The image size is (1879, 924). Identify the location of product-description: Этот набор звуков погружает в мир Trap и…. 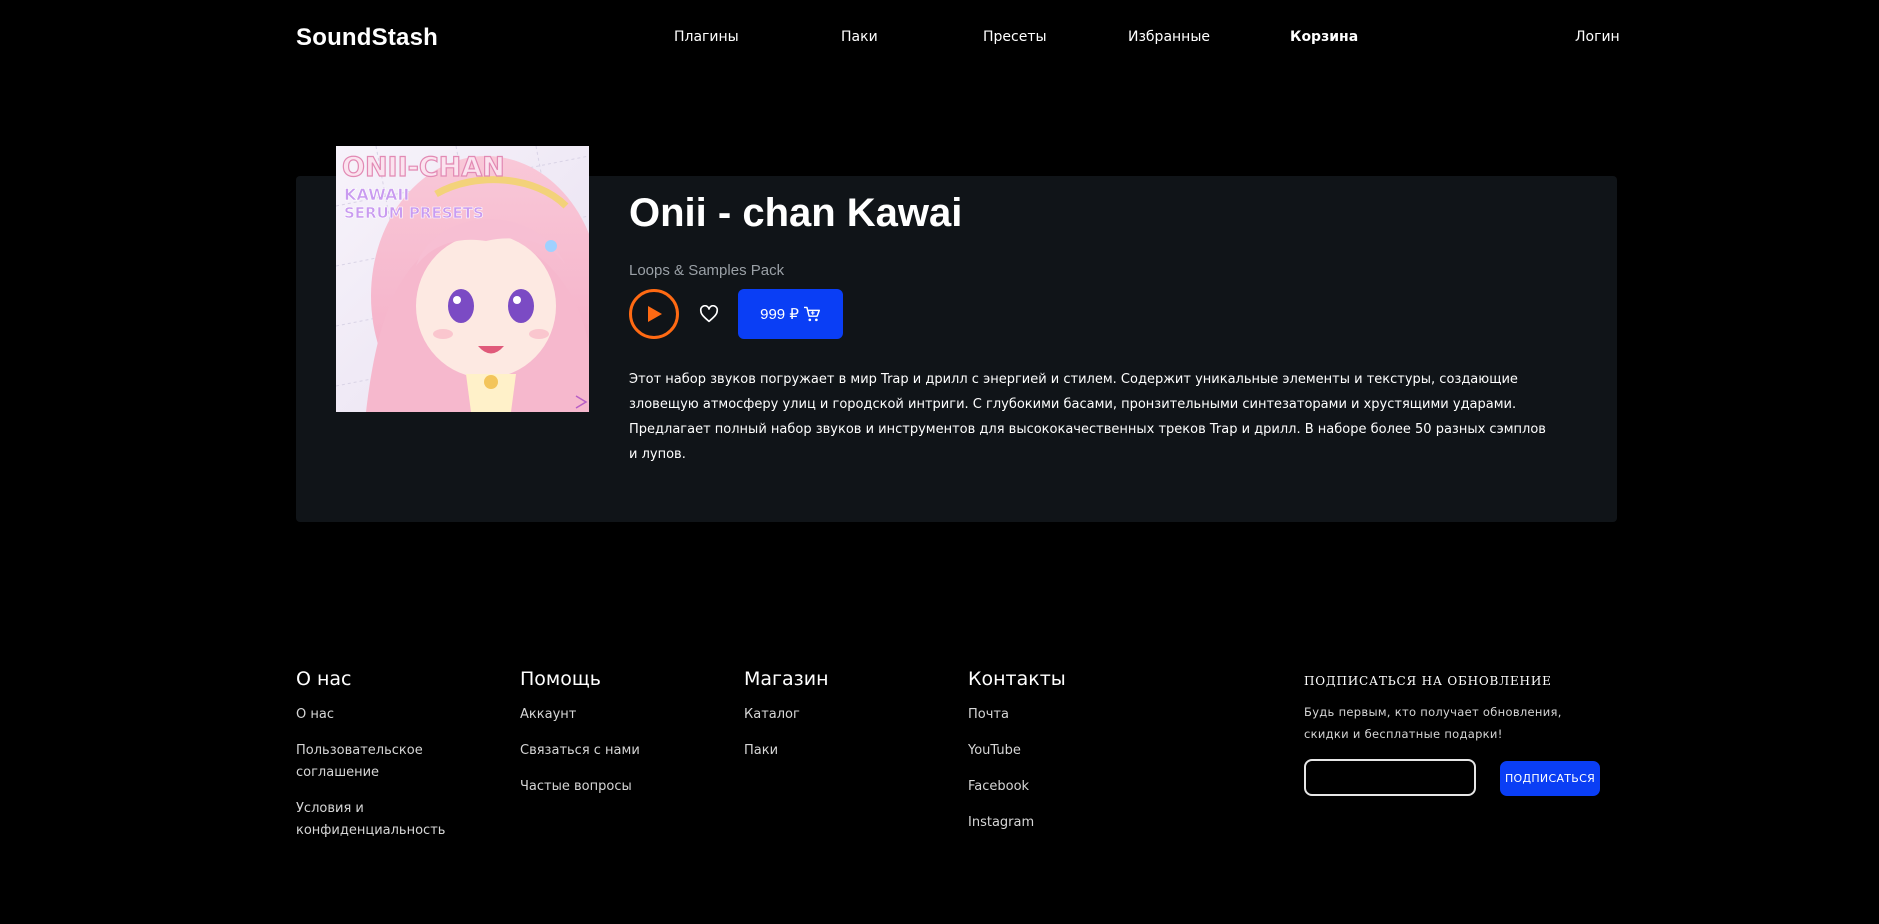
(1087, 417).